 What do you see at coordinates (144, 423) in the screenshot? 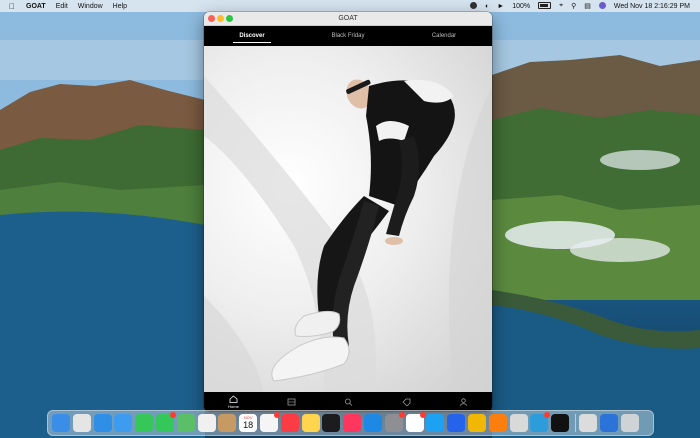
I see `dock-facetime-icon` at bounding box center [144, 423].